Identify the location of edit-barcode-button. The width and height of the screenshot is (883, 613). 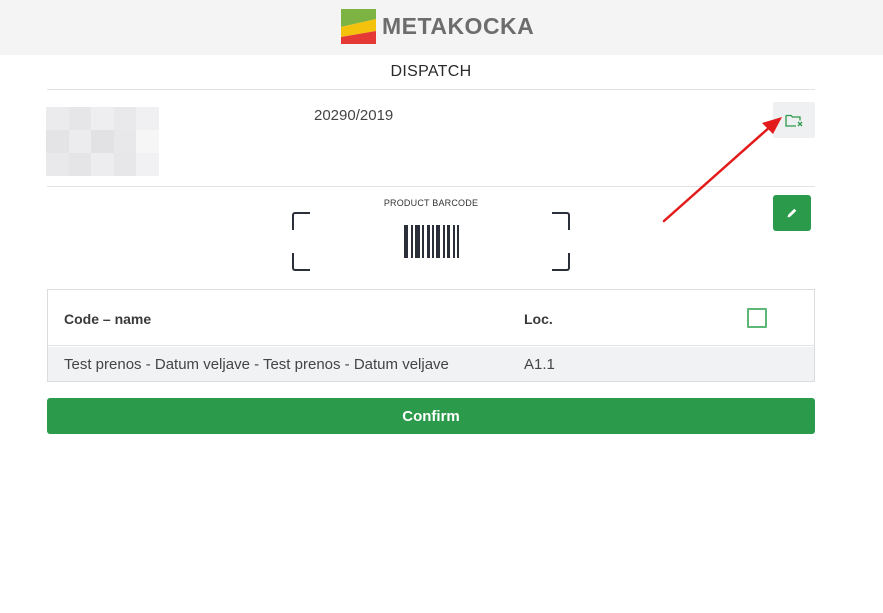
(792, 213).